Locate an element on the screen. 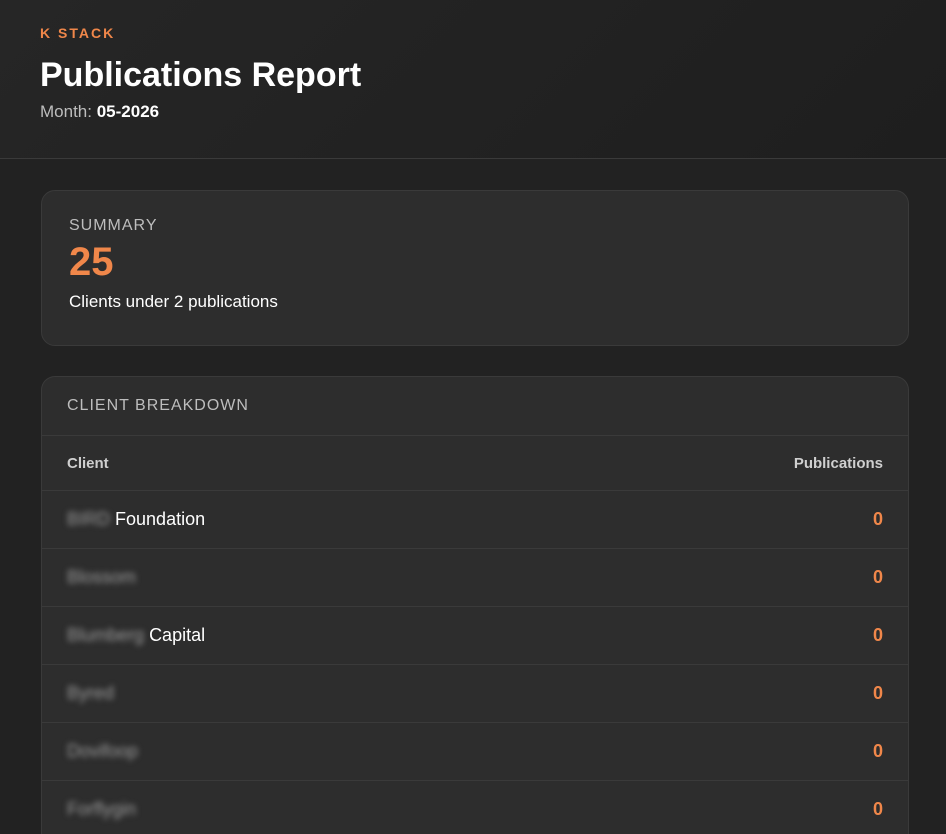 The width and height of the screenshot is (946, 834). breakdown-title: CLIENT BREAKDOWN is located at coordinates (475, 406).